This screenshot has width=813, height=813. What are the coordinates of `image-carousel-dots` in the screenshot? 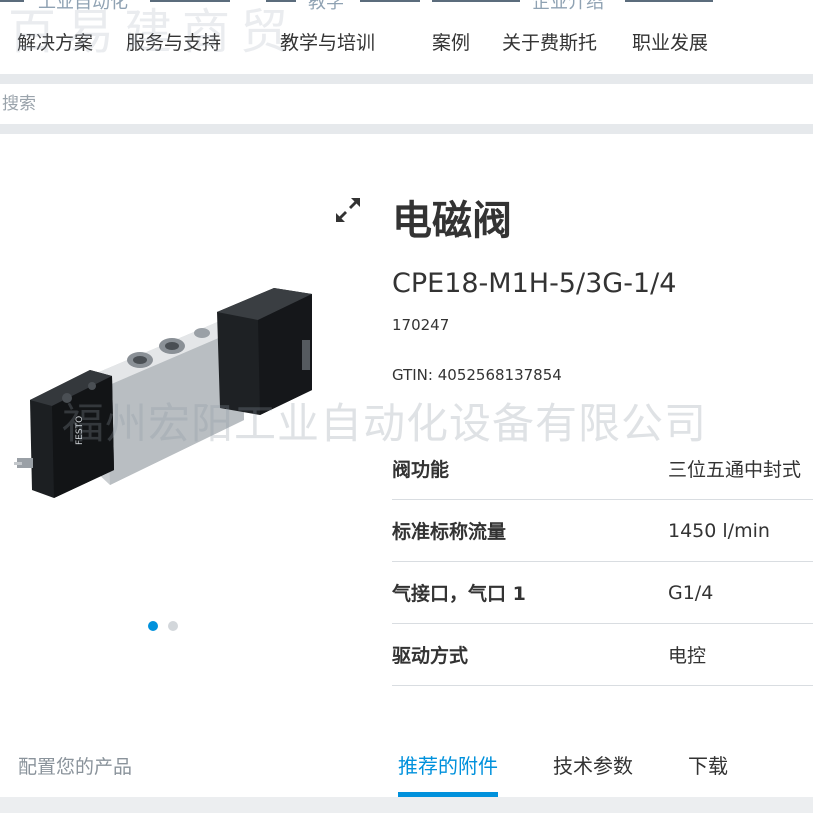 It's located at (163, 626).